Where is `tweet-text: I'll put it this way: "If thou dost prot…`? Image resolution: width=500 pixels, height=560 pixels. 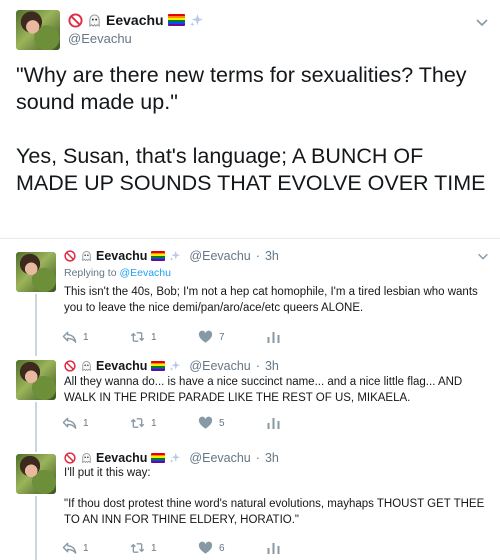
tweet-text: I'll put it this way: "If thou dost prot… is located at coordinates (274, 496).